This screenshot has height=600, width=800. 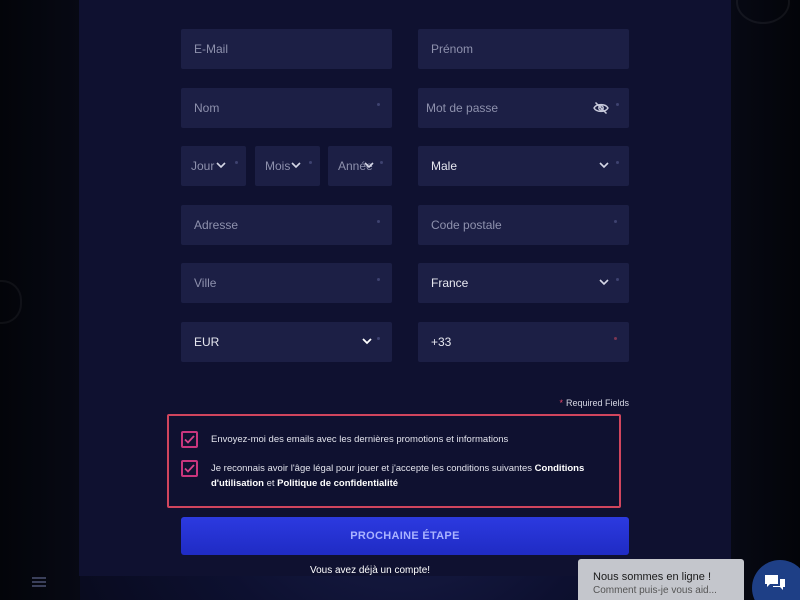 What do you see at coordinates (360, 166) in the screenshot?
I see `birth-year-select: Année` at bounding box center [360, 166].